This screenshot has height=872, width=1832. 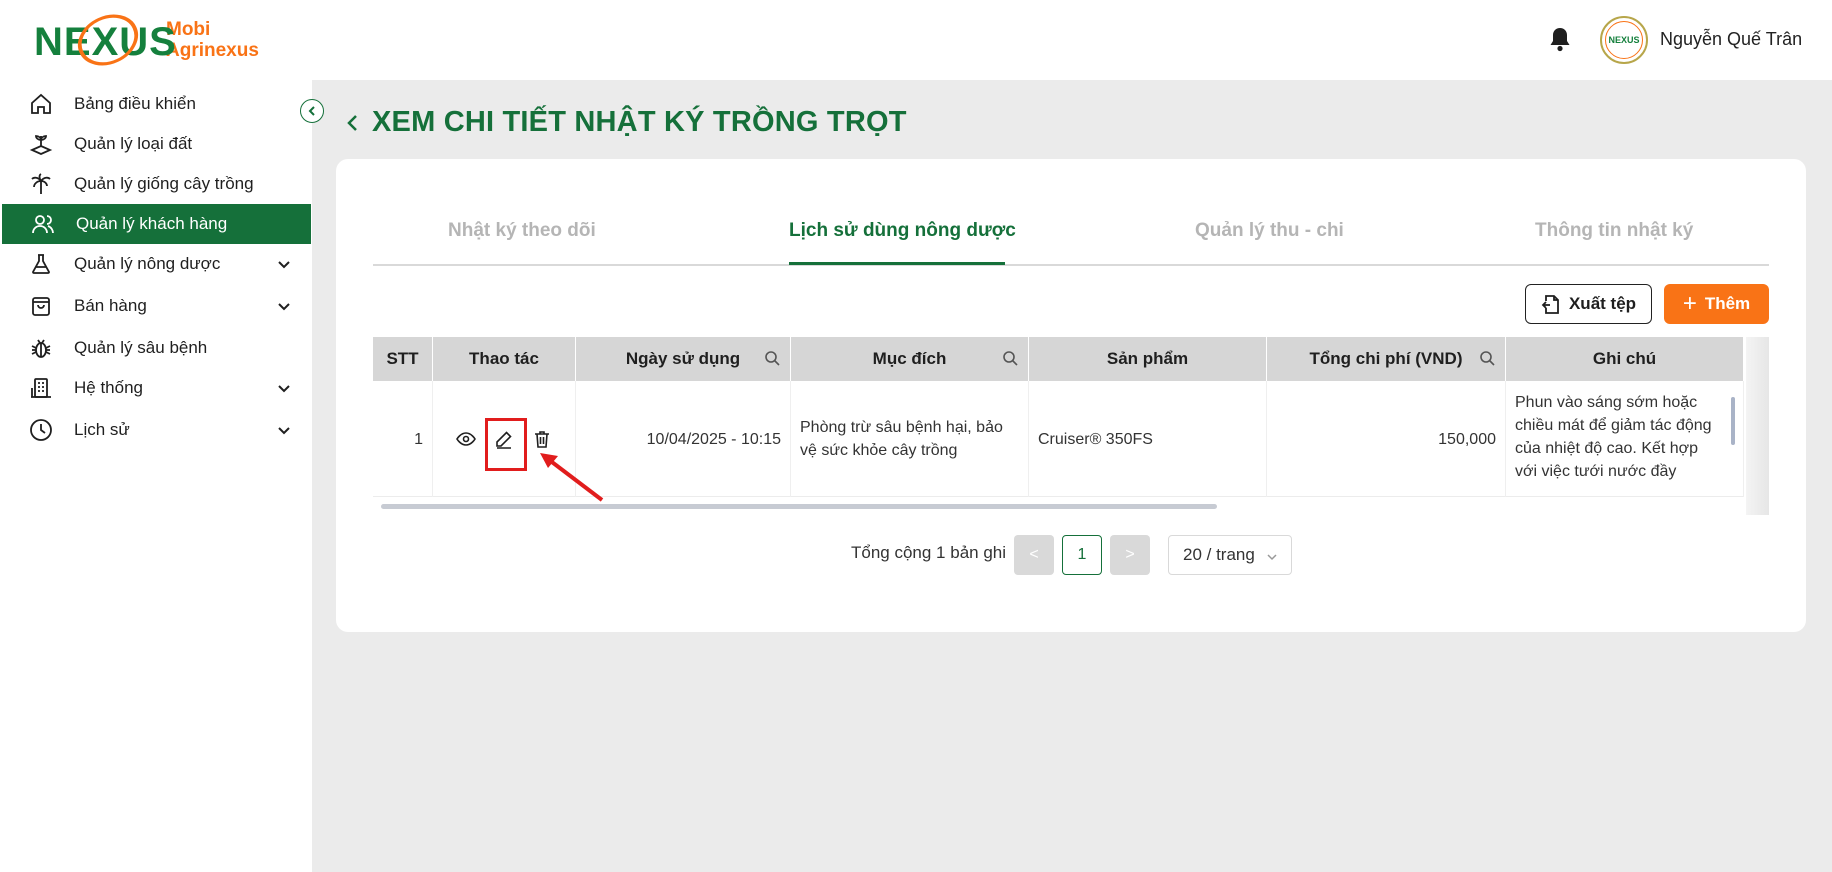 I want to click on sidebar-item-pests: Quản lý sâu bệnh, so click(x=156, y=348).